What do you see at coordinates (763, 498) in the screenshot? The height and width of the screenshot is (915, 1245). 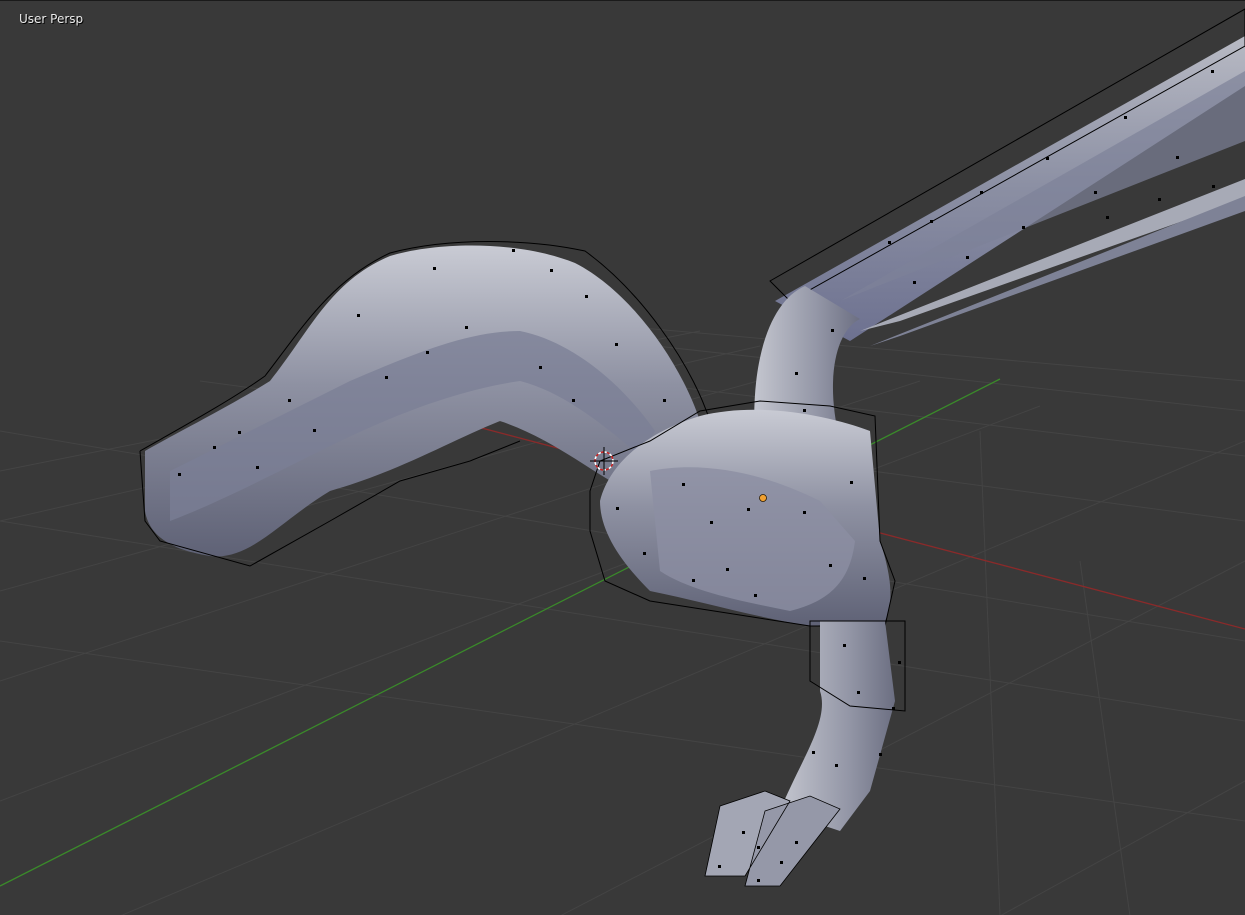 I see `object-origin-icon` at bounding box center [763, 498].